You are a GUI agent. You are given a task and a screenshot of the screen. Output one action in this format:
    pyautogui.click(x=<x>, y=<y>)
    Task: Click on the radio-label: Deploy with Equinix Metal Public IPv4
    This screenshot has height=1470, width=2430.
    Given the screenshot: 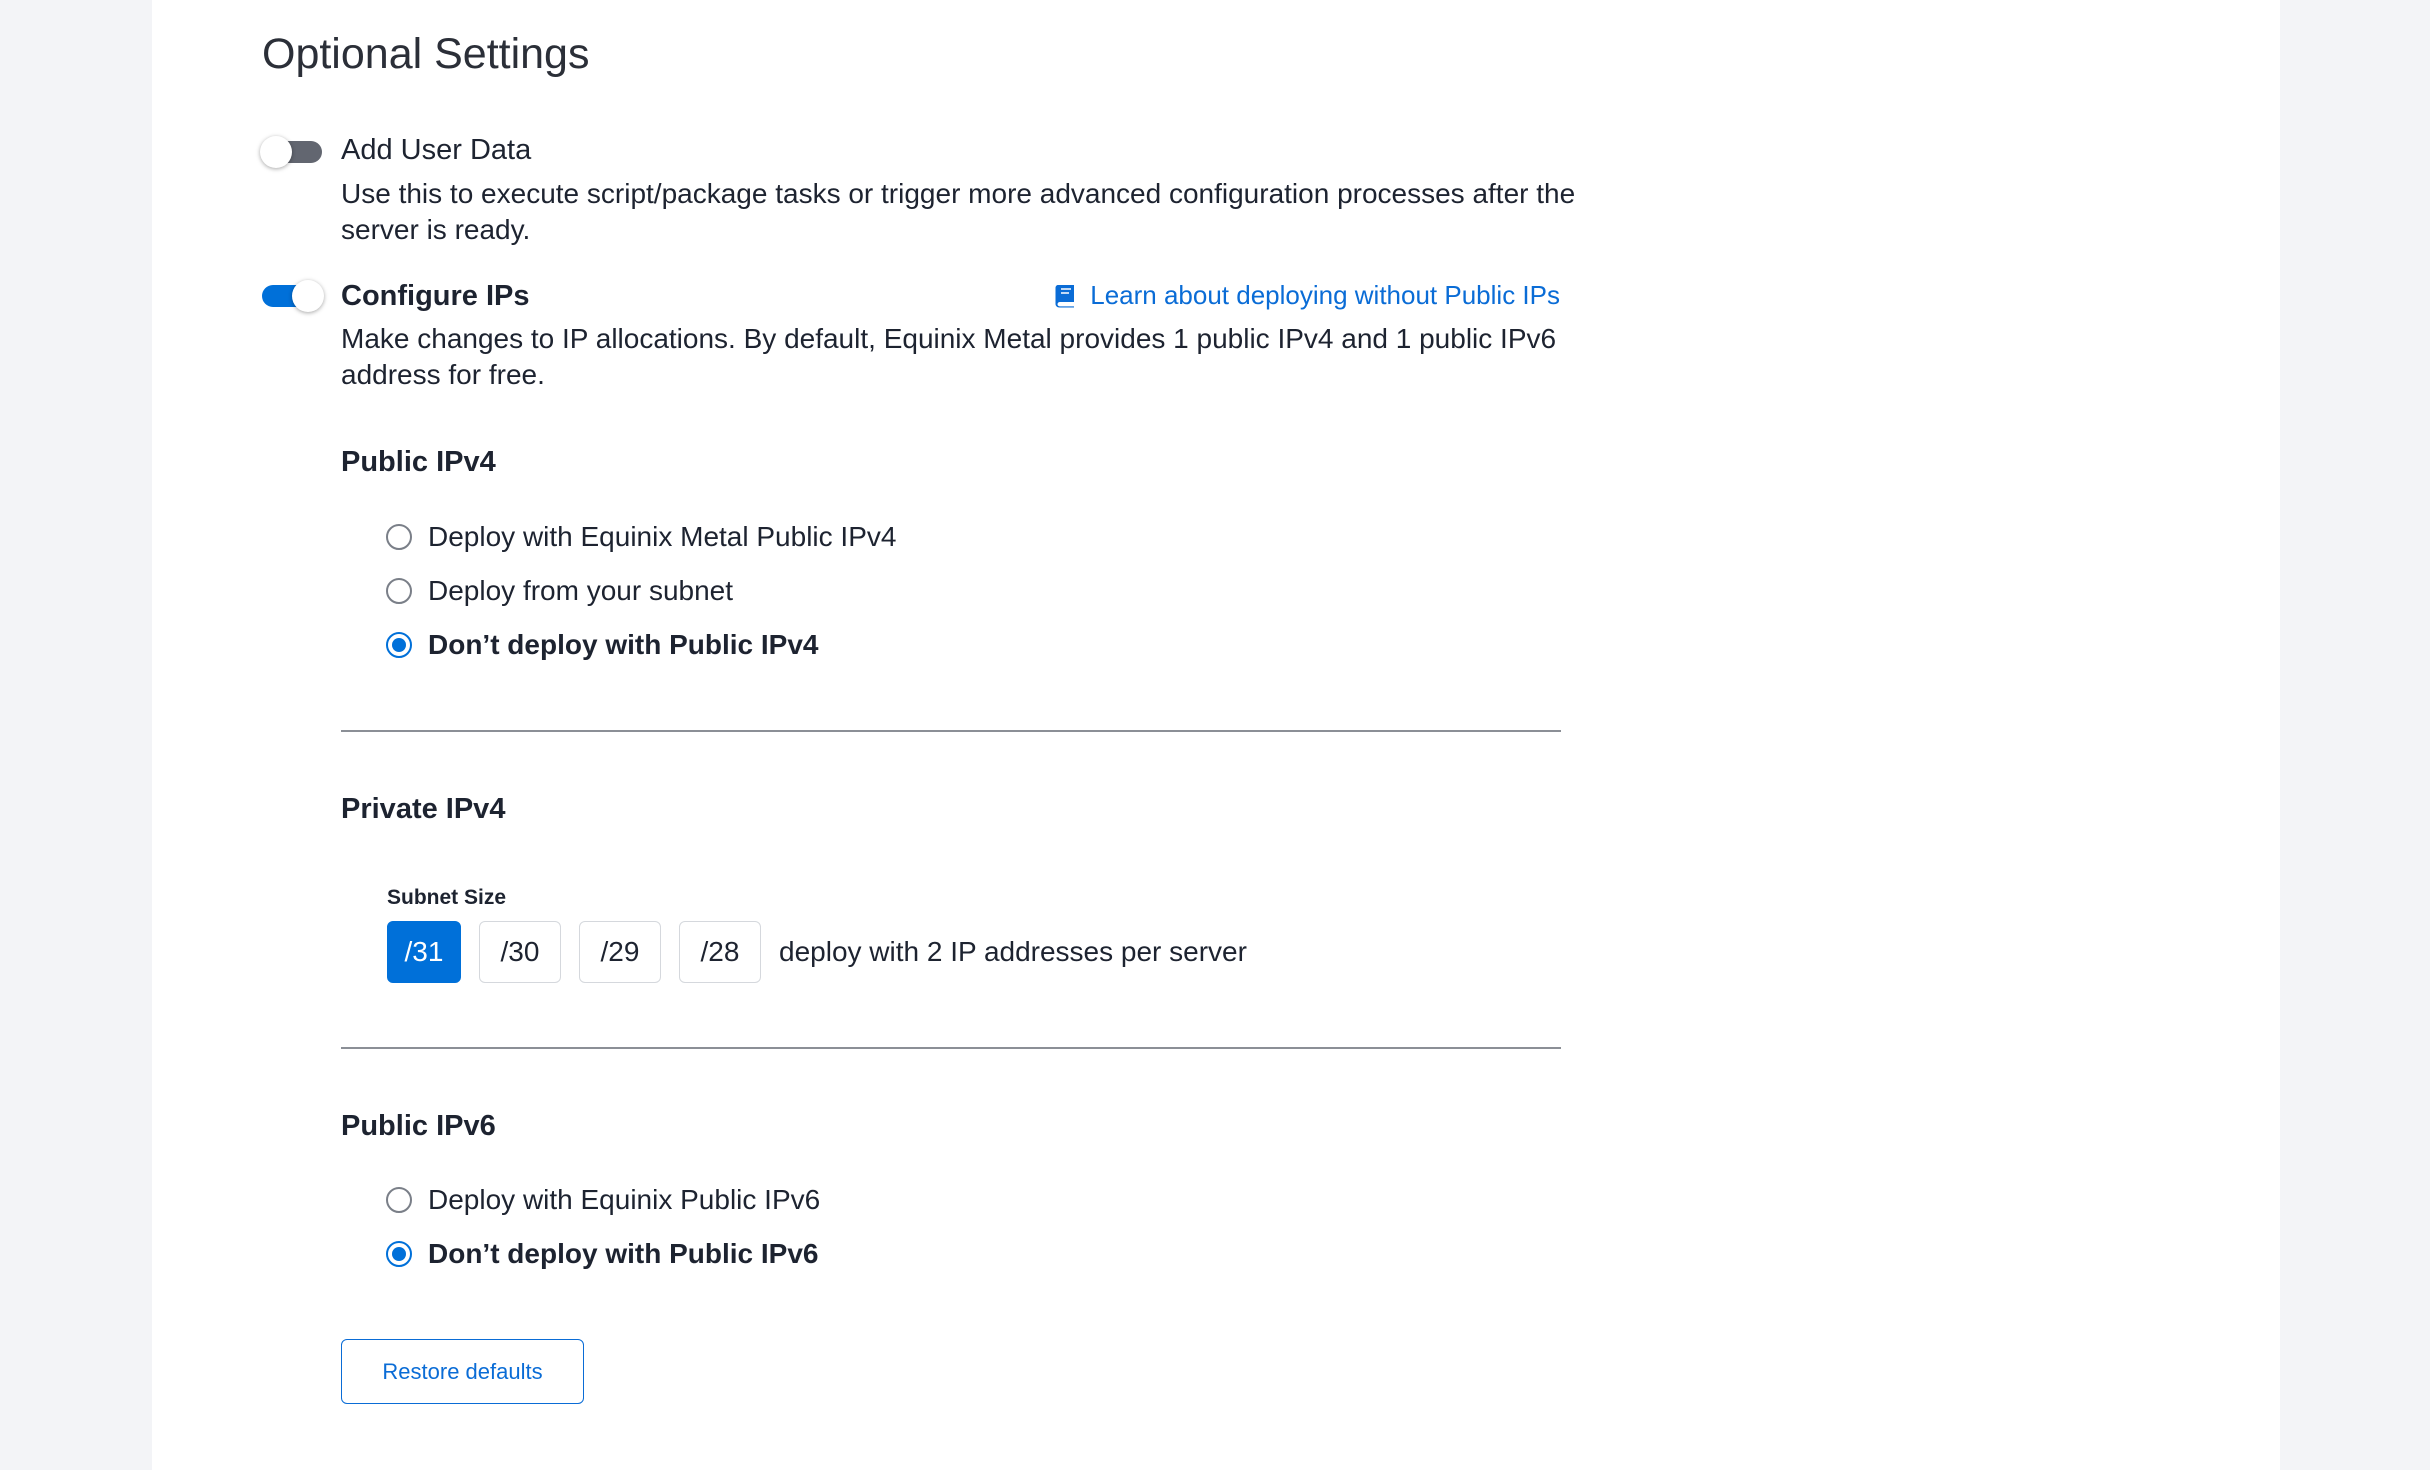 What is the action you would take?
    pyautogui.click(x=662, y=536)
    